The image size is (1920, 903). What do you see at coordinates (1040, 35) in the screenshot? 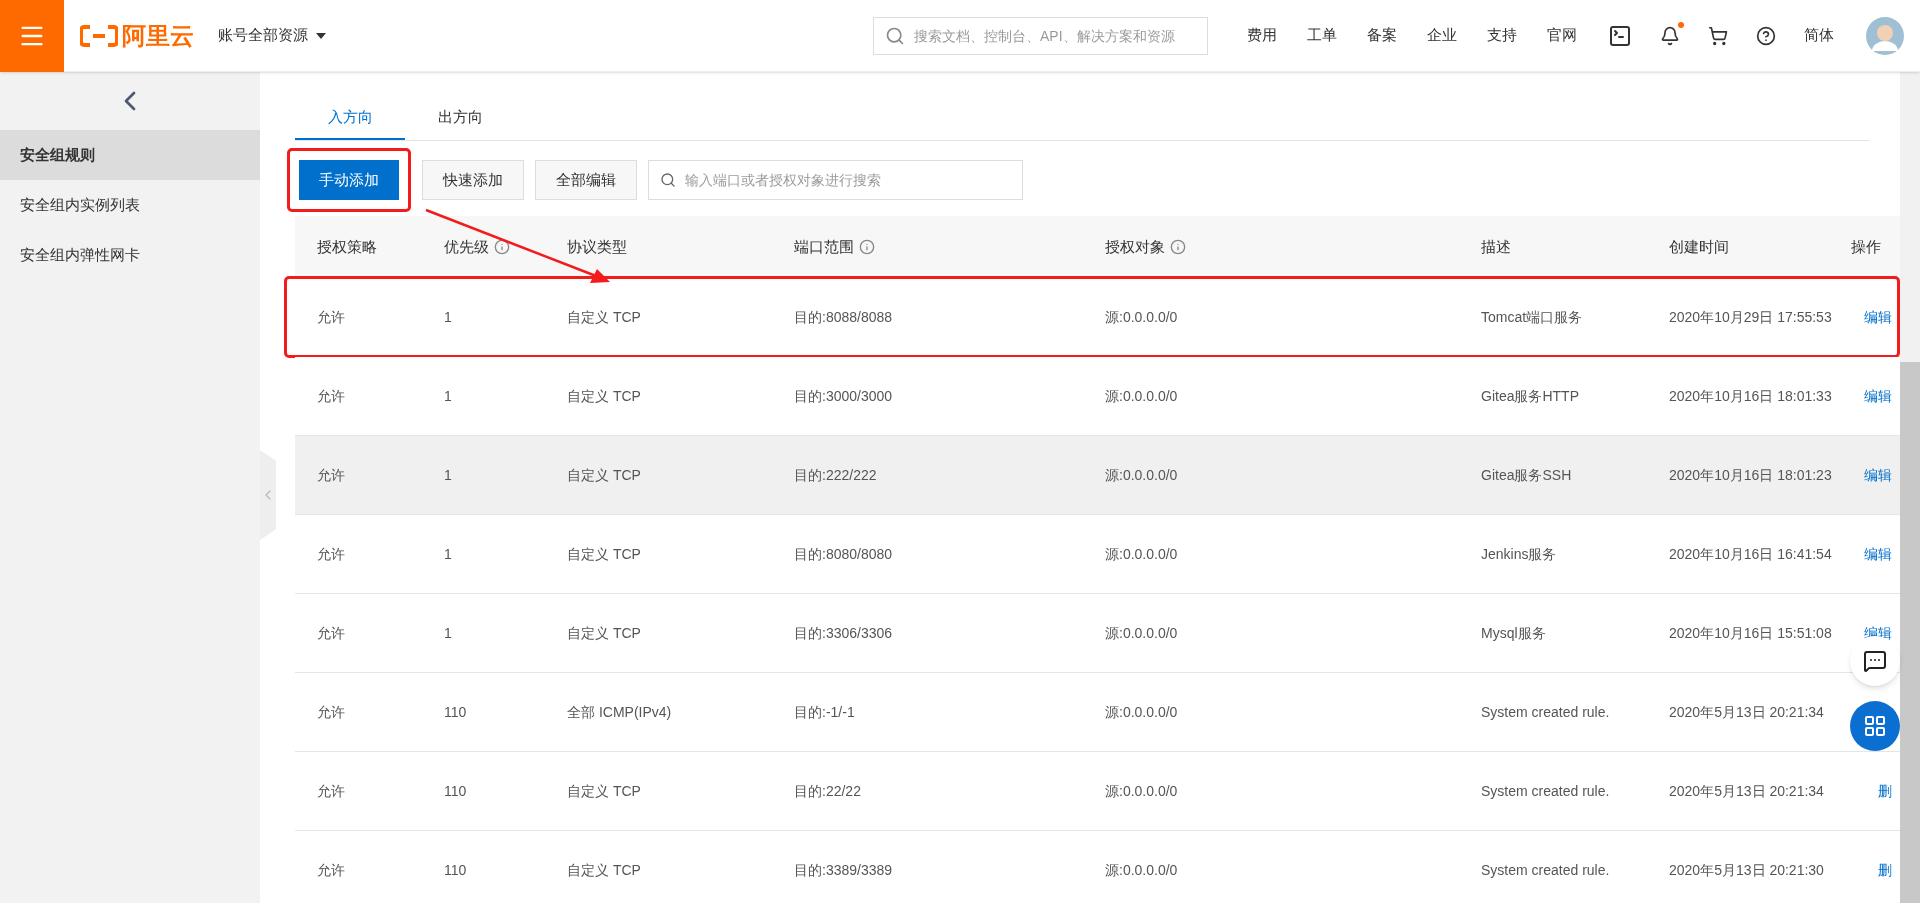
I see `search-field: 搜索文档、控制台、API、解决方案和资源` at bounding box center [1040, 35].